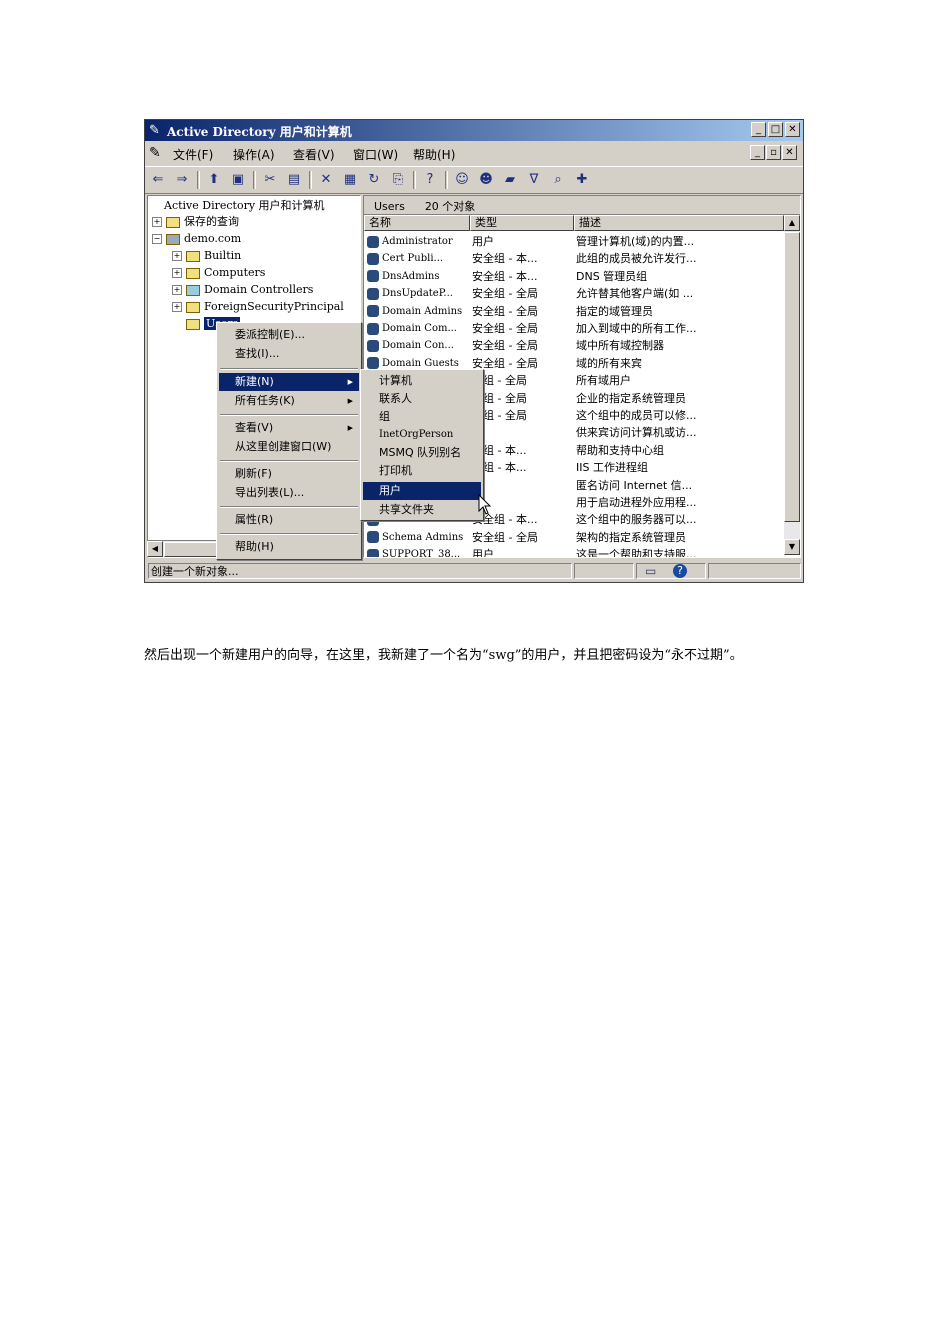  What do you see at coordinates (177, 256) in the screenshot?
I see `expand-icon: +` at bounding box center [177, 256].